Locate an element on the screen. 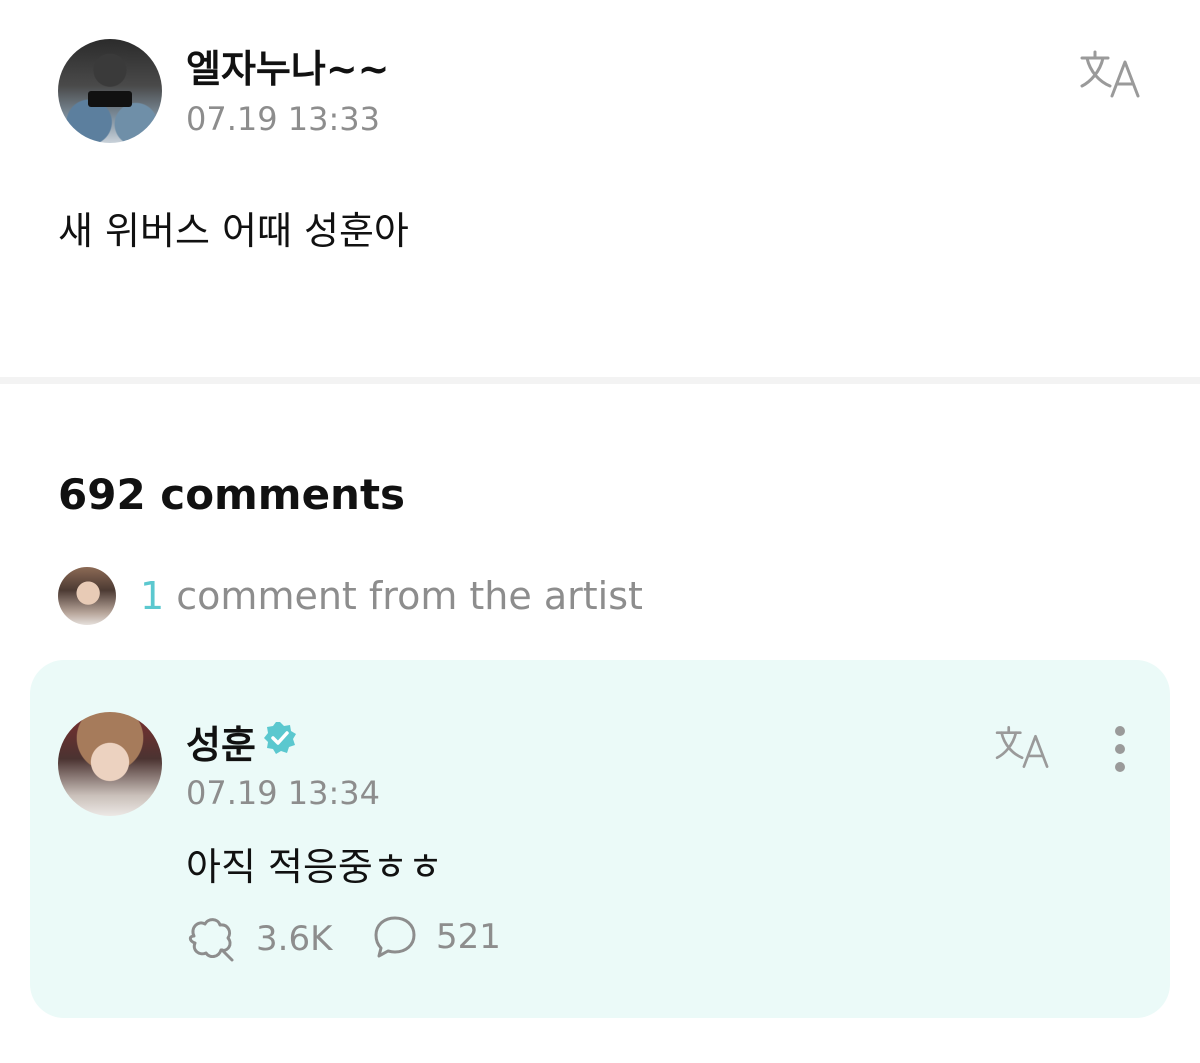 This screenshot has width=1200, height=1063. post-author-avatar is located at coordinates (110, 91).